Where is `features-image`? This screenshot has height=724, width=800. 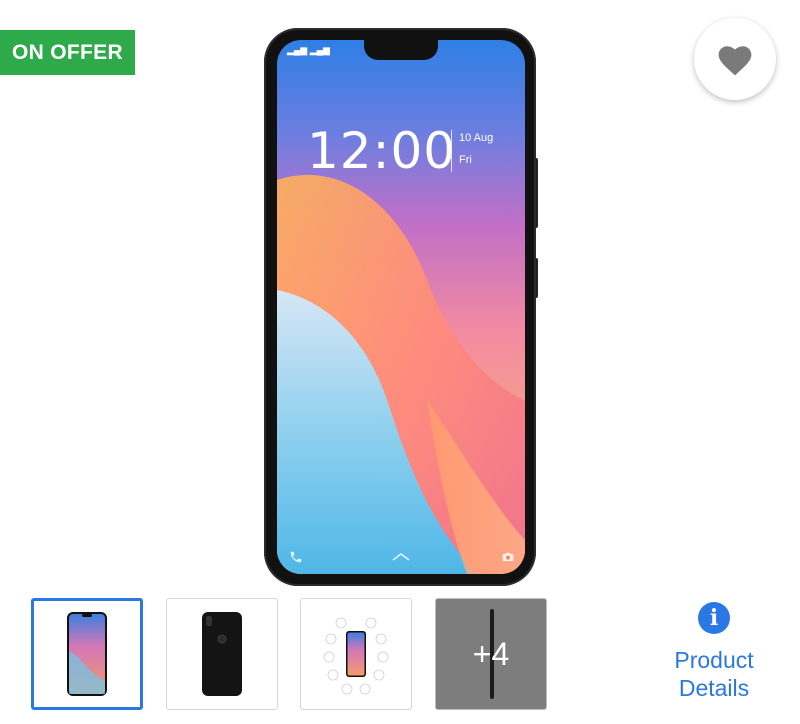
features-image is located at coordinates (356, 656).